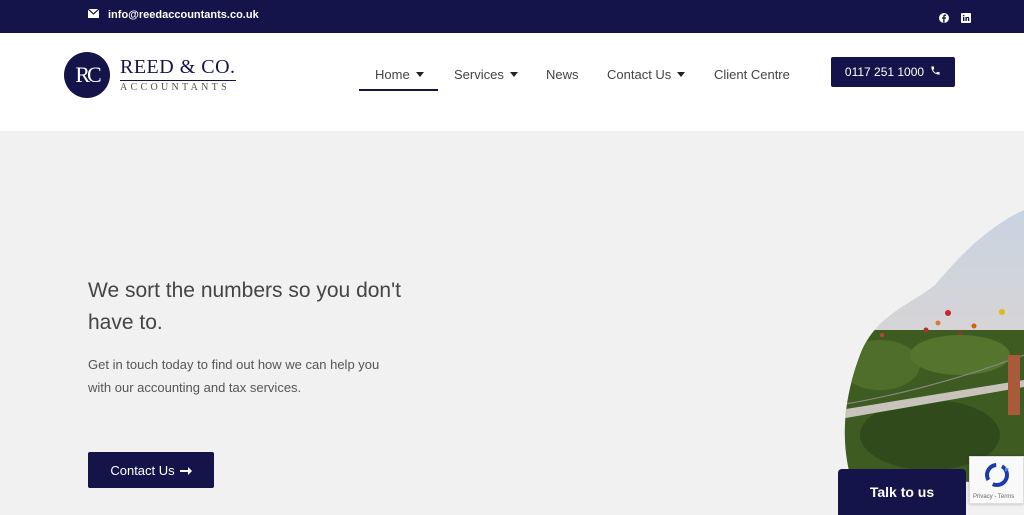  Describe the element at coordinates (944, 16) in the screenshot. I see `facebook-icon` at that location.